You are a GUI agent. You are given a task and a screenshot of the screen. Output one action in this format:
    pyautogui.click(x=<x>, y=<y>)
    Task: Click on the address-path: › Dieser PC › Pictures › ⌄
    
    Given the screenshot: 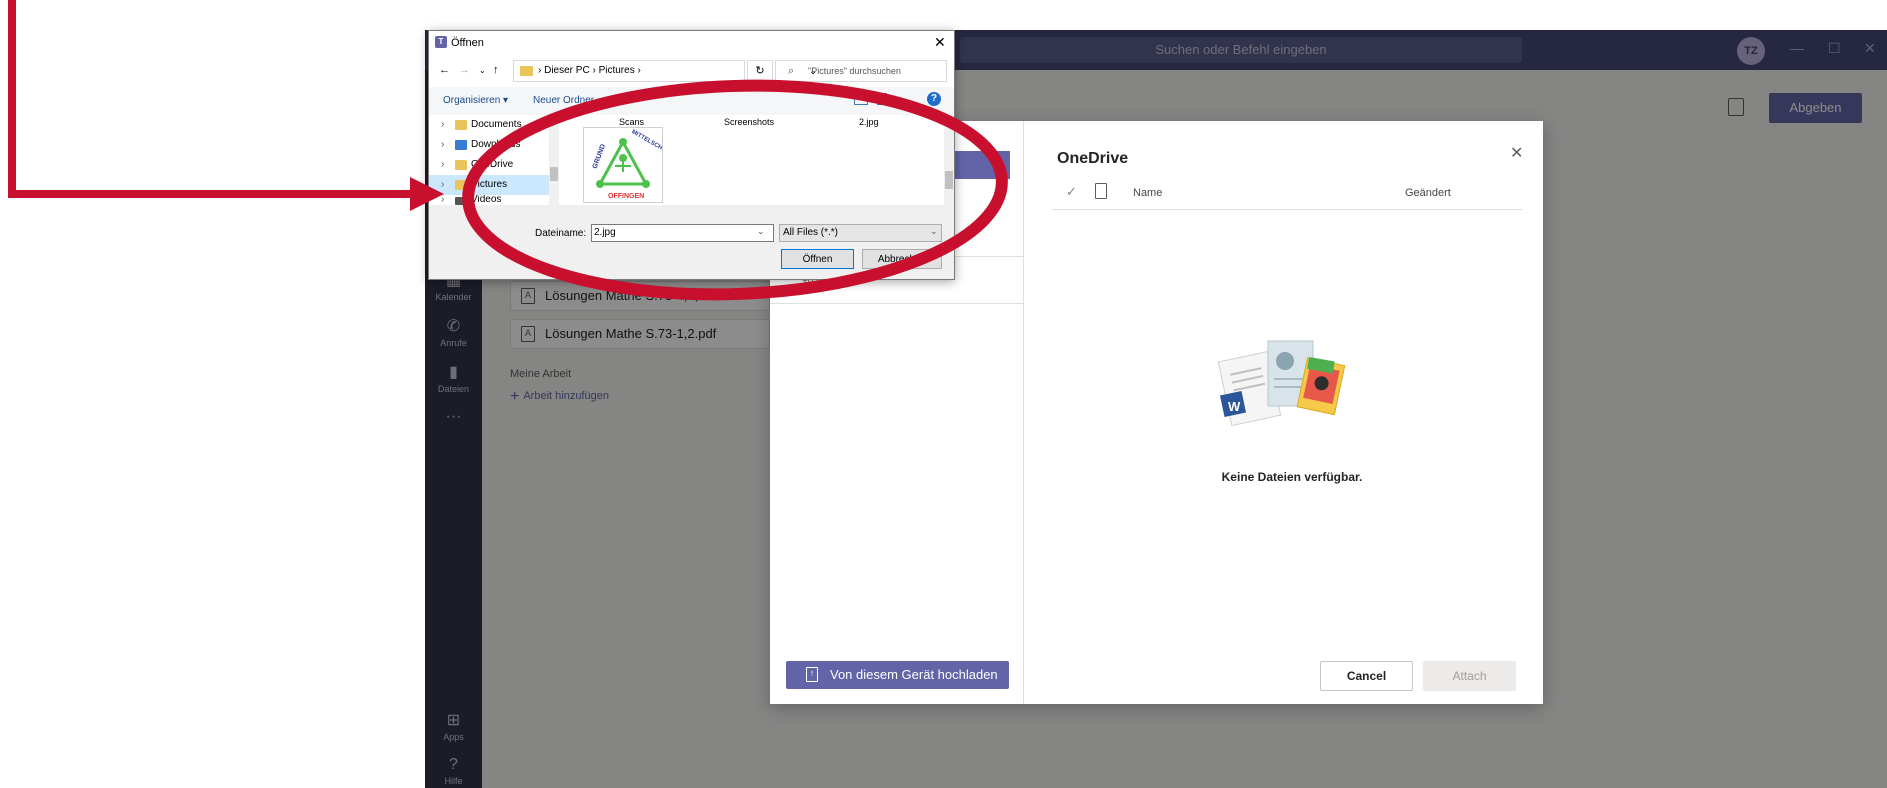 What is the action you would take?
    pyautogui.click(x=665, y=71)
    